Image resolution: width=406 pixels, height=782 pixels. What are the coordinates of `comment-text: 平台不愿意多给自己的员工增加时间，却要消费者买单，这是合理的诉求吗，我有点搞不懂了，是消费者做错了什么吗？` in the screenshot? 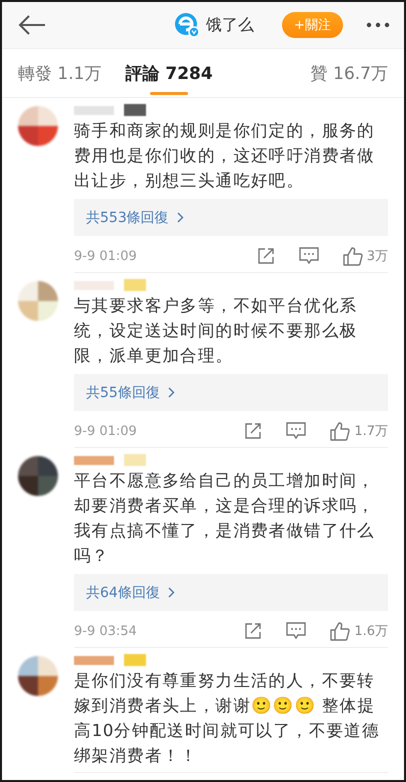 It's located at (225, 518).